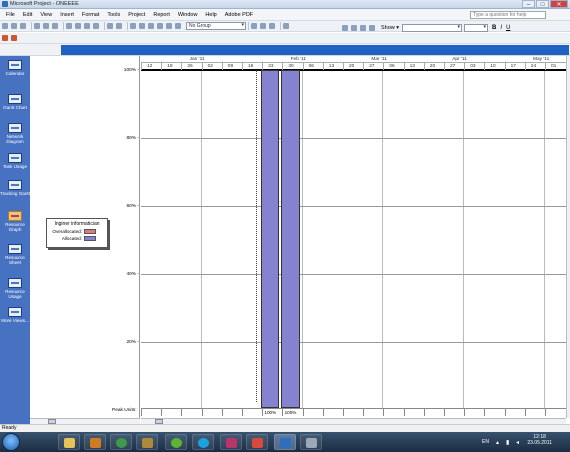  What do you see at coordinates (230, 66) in the screenshot?
I see `timescale-day-label: 09` at bounding box center [230, 66].